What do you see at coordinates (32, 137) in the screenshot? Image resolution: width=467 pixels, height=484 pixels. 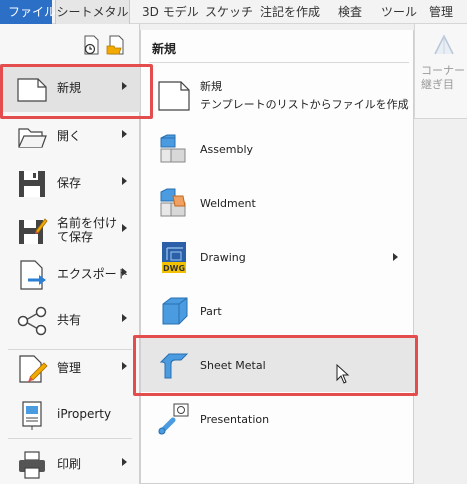 I see `open-folder-icon` at bounding box center [32, 137].